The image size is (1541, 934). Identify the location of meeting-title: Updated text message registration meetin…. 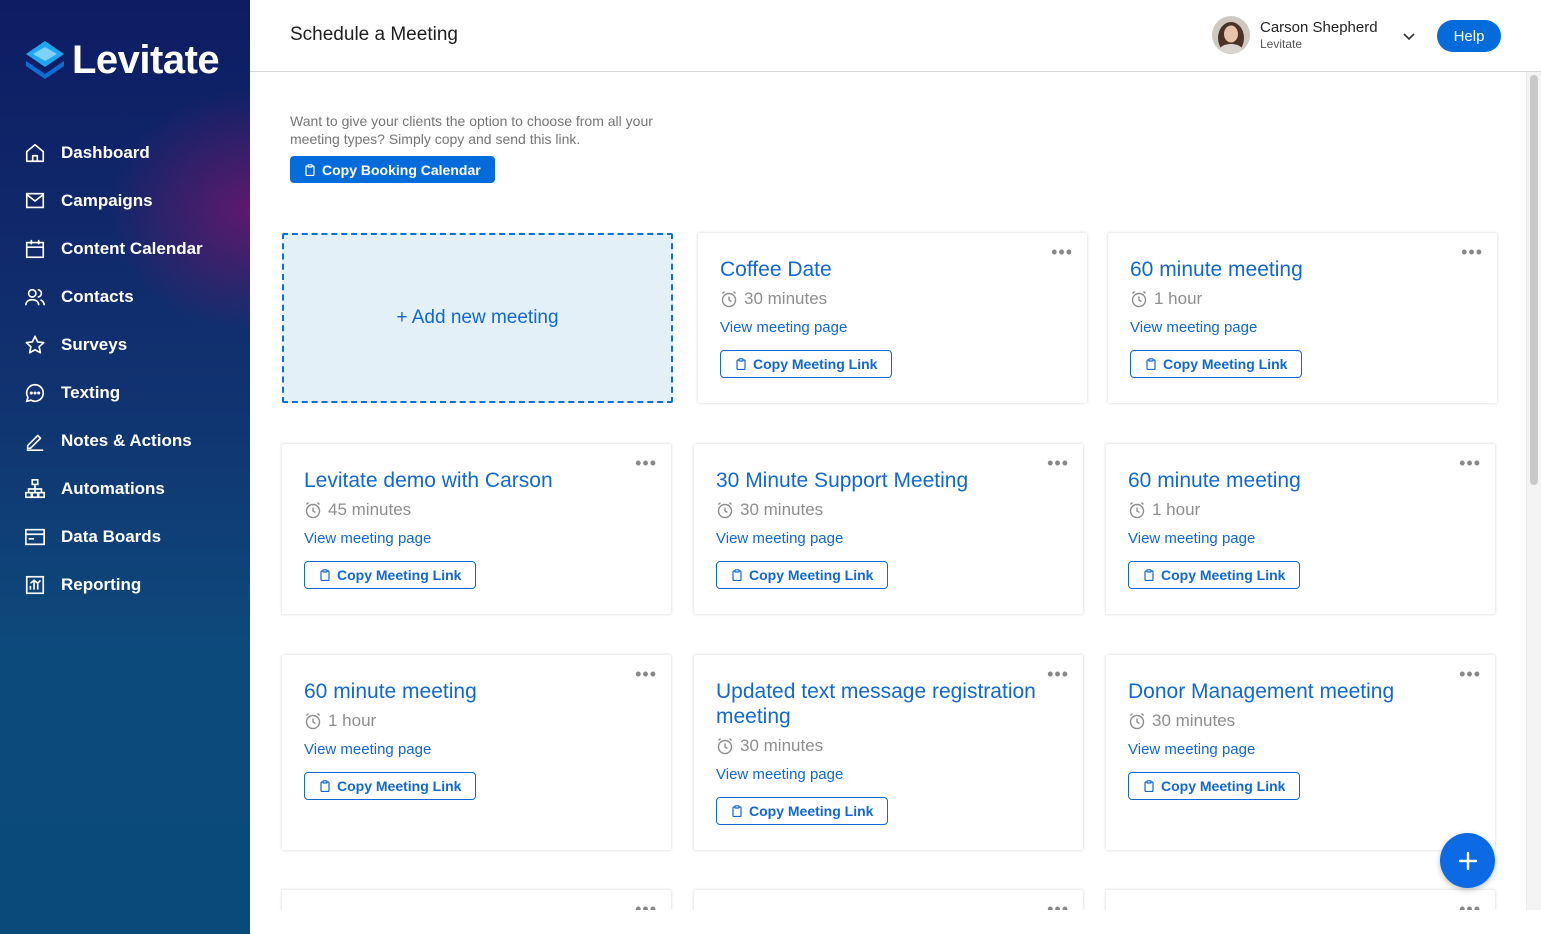
(881, 704).